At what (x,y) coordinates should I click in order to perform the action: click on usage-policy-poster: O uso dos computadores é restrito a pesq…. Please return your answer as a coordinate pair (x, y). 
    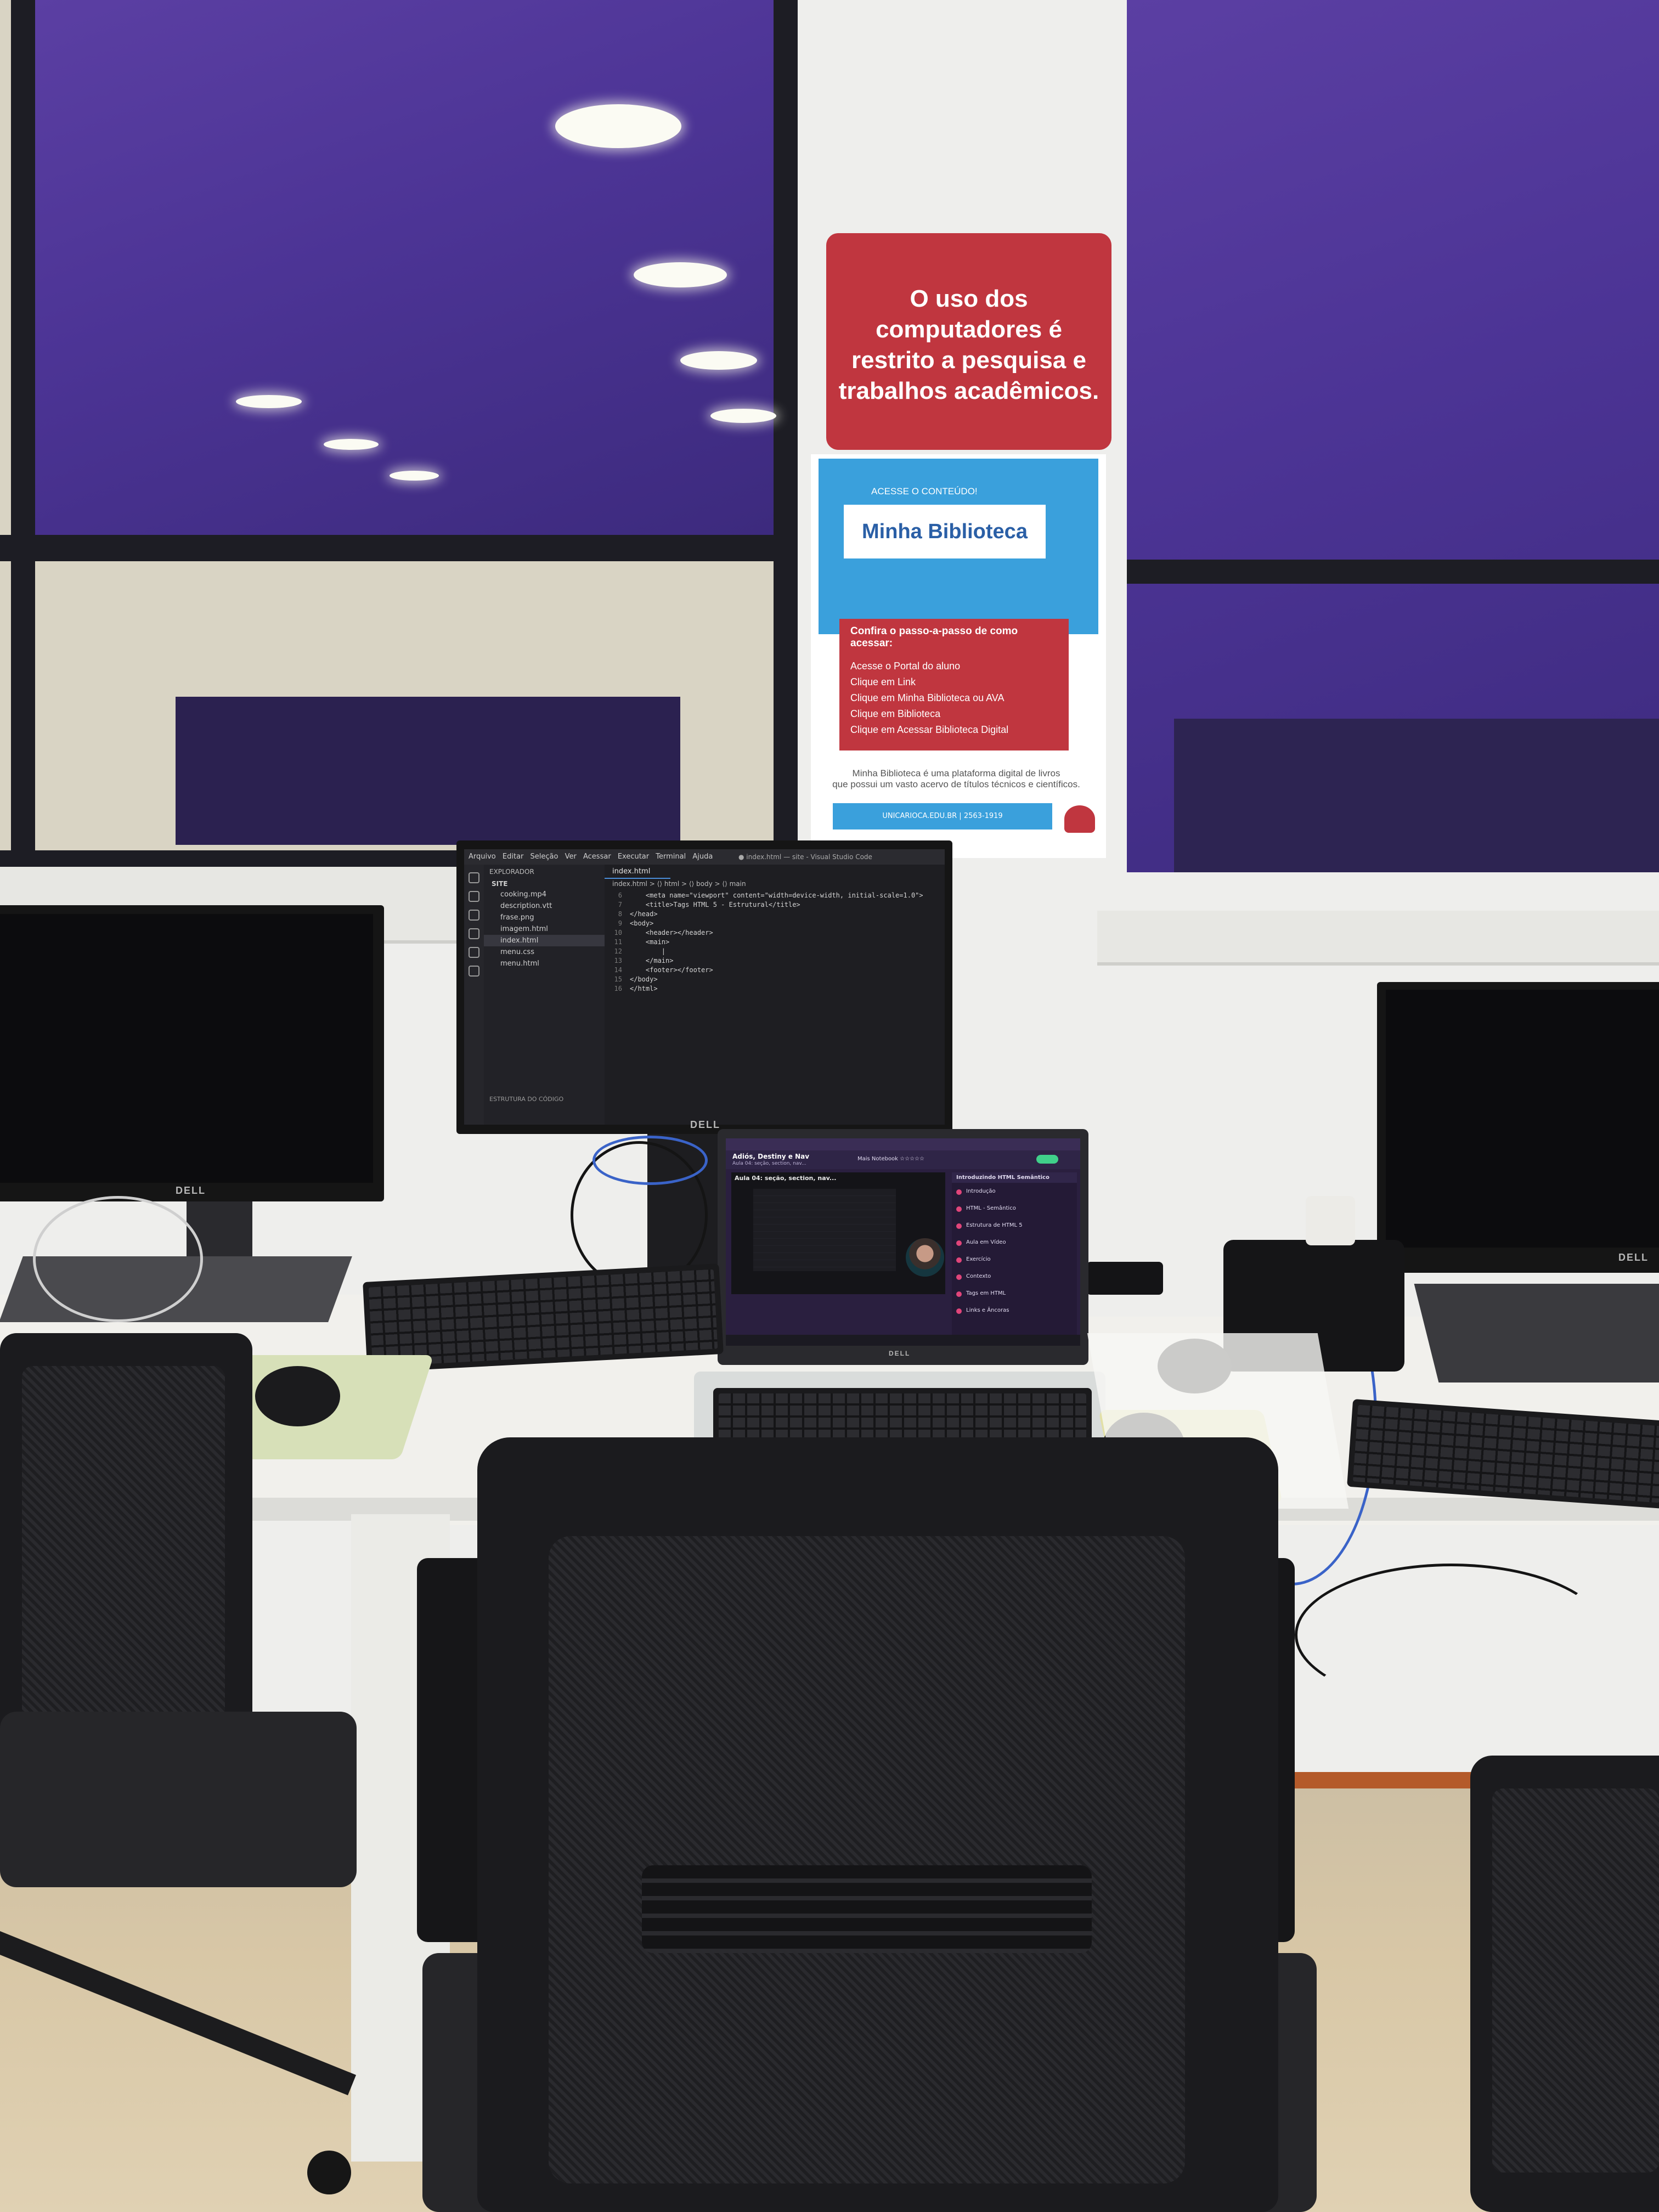
    Looking at the image, I should click on (969, 342).